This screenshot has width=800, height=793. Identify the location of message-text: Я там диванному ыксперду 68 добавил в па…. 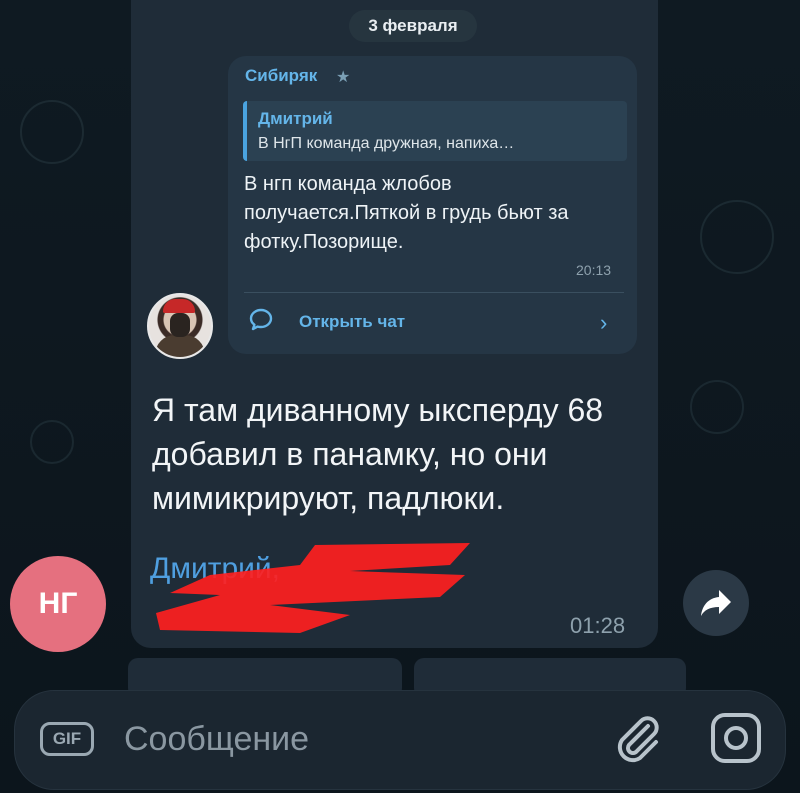
(378, 454).